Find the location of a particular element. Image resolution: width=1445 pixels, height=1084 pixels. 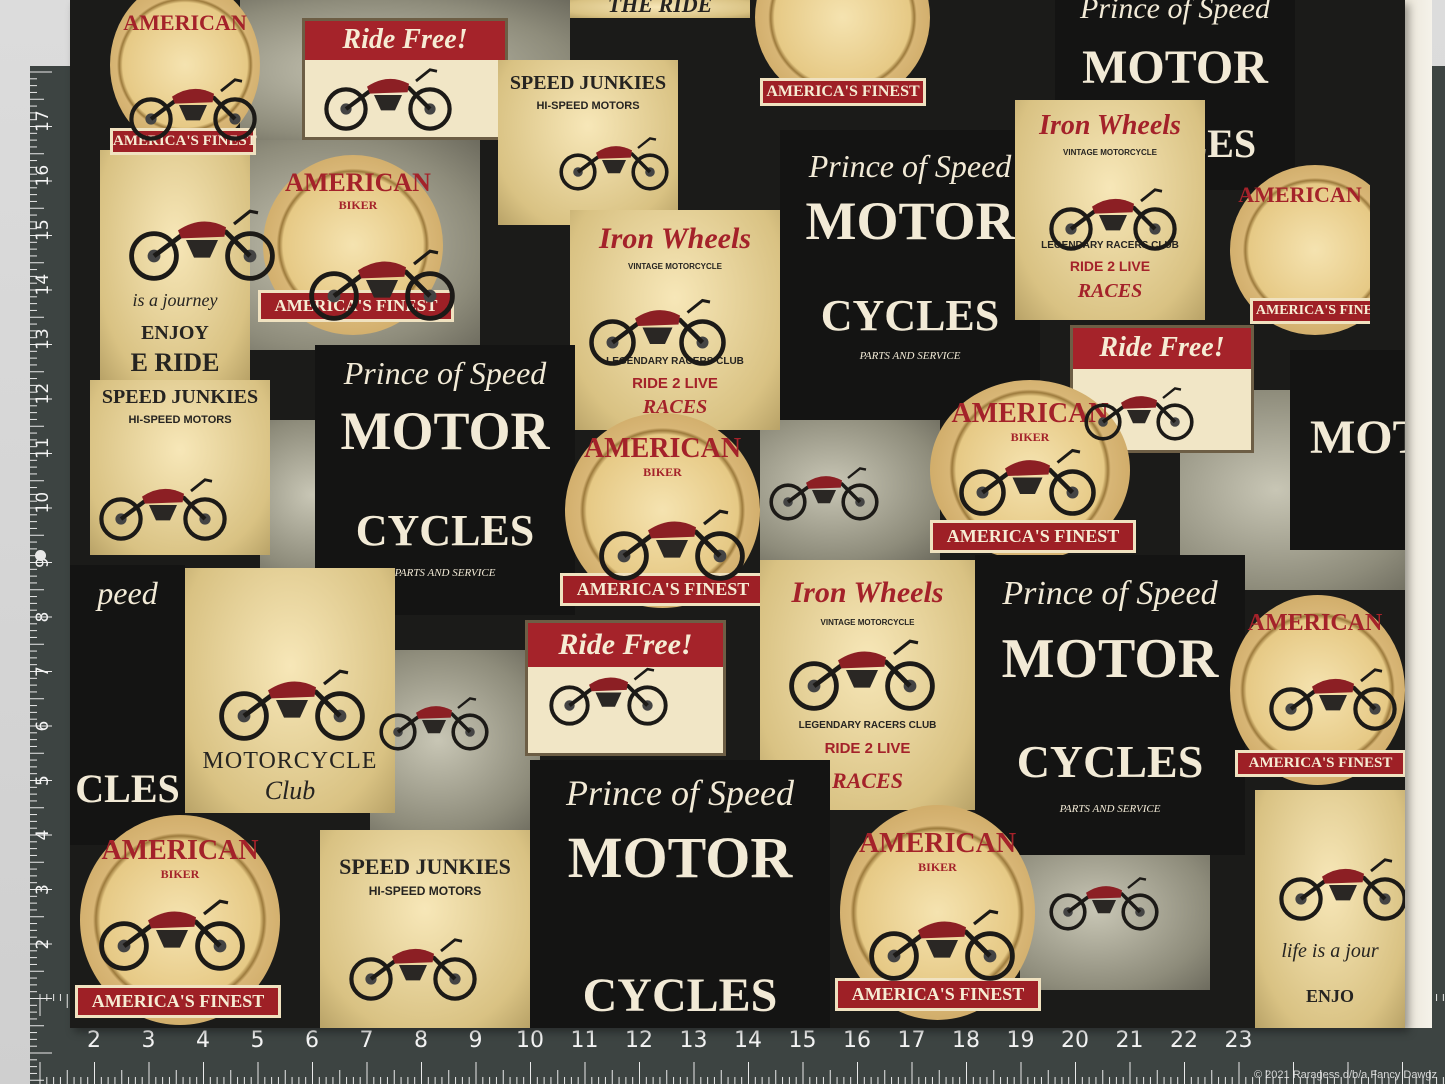

motorcycle-text: MOTORCYCLE is located at coordinates (290, 761).